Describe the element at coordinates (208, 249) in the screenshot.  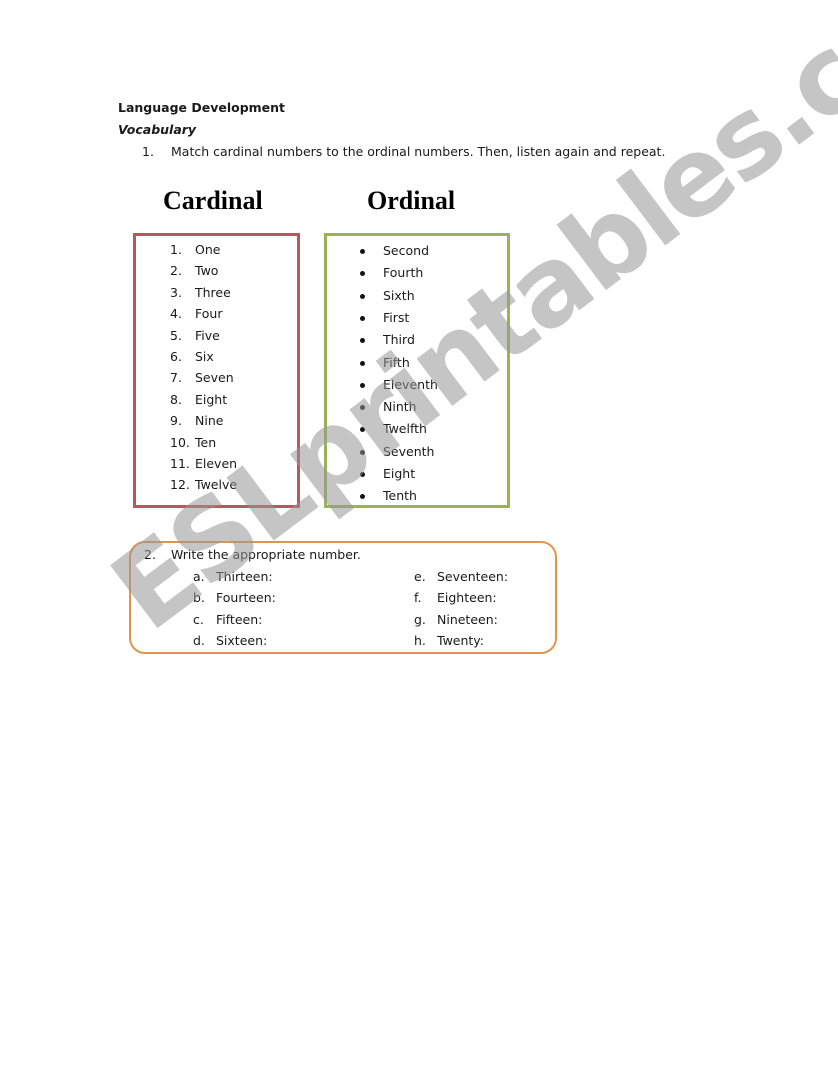
I see `cardinal-item-word: One` at that location.